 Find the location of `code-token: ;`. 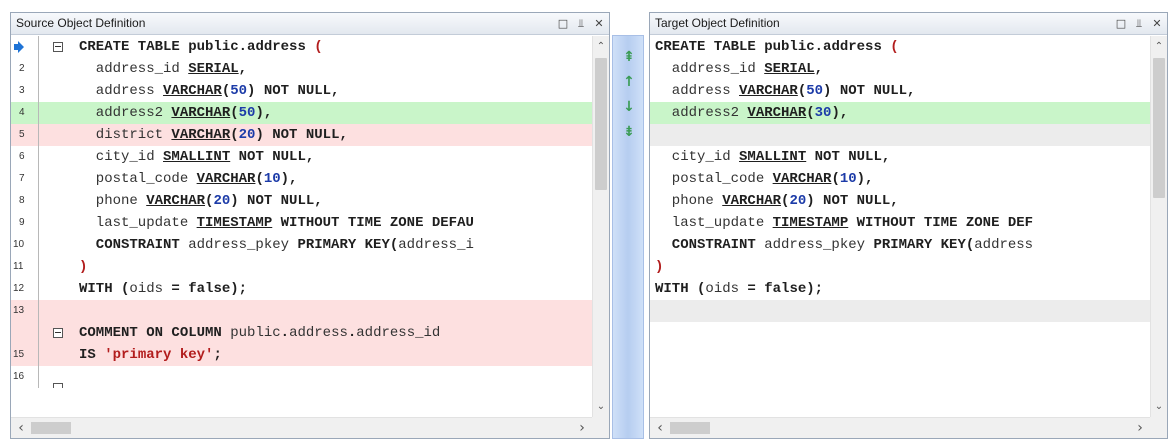

code-token: ; is located at coordinates (217, 355).